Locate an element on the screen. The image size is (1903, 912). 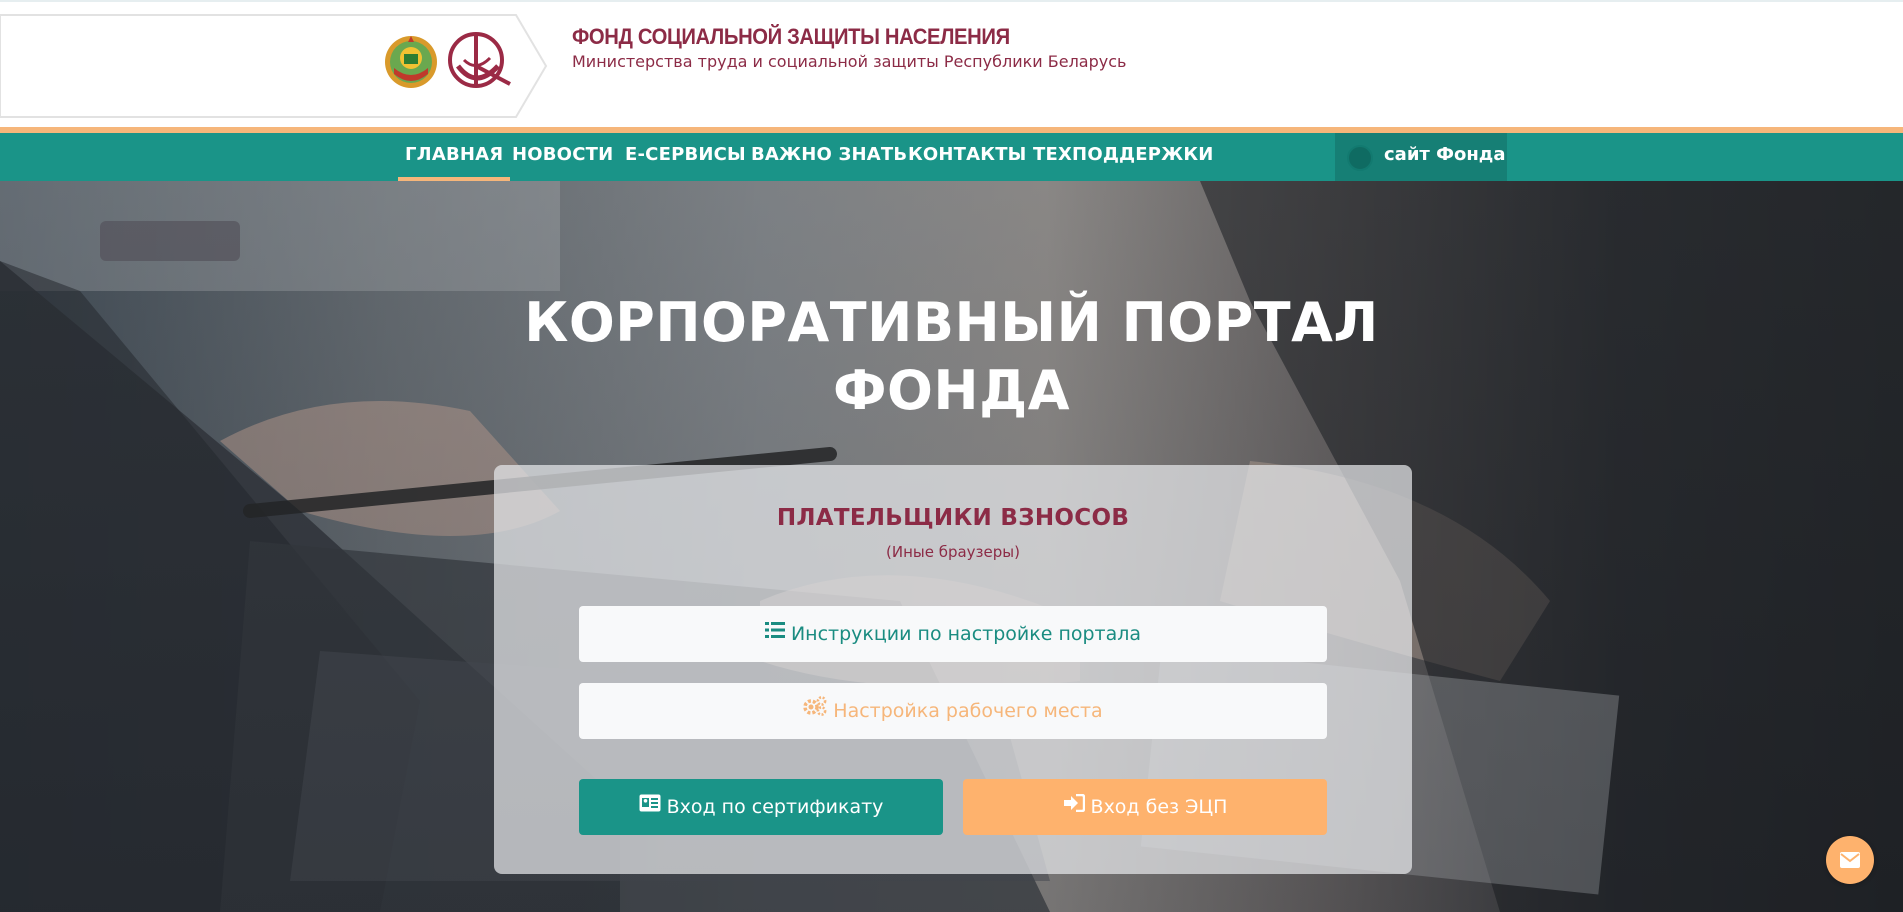
nav-item-support-contacts: КОНТАКТЫ ТЕХПОДДЕРЖКИ is located at coordinates (1061, 157).